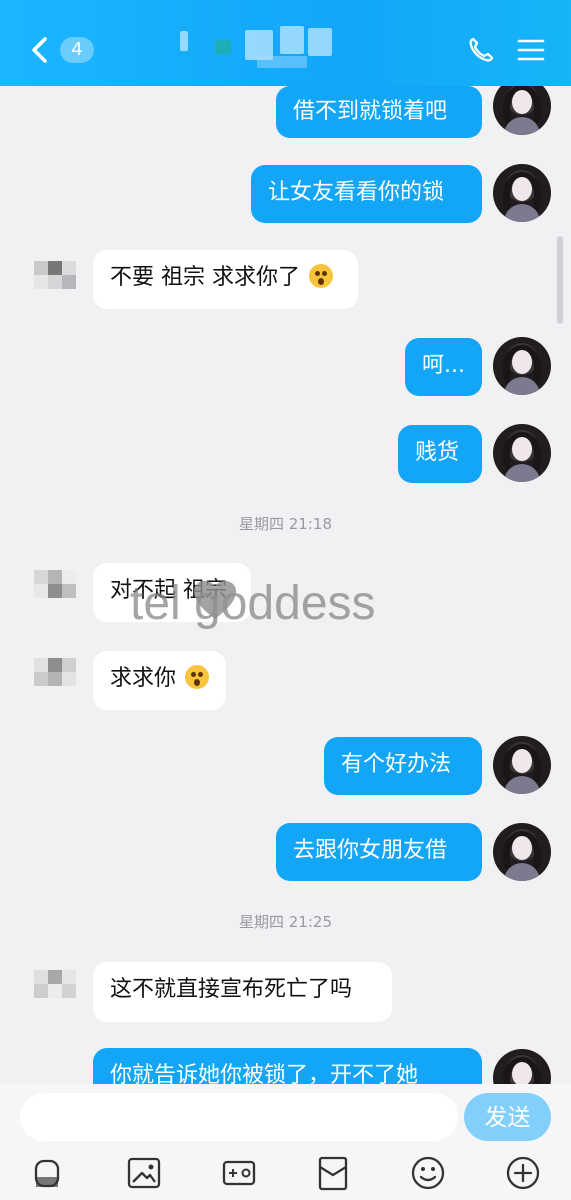 This screenshot has height=1200, width=571. Describe the element at coordinates (333, 1173) in the screenshot. I see `red-packet-icon` at that location.